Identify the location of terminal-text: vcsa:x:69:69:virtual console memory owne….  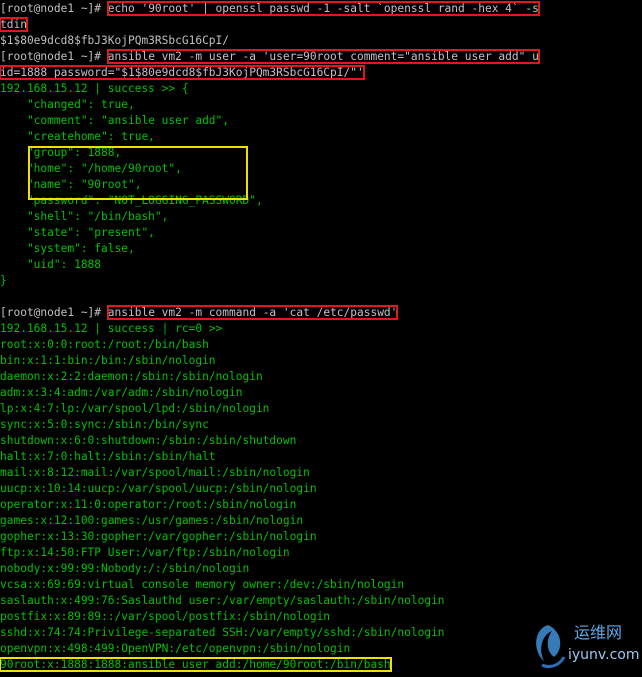
(202, 584).